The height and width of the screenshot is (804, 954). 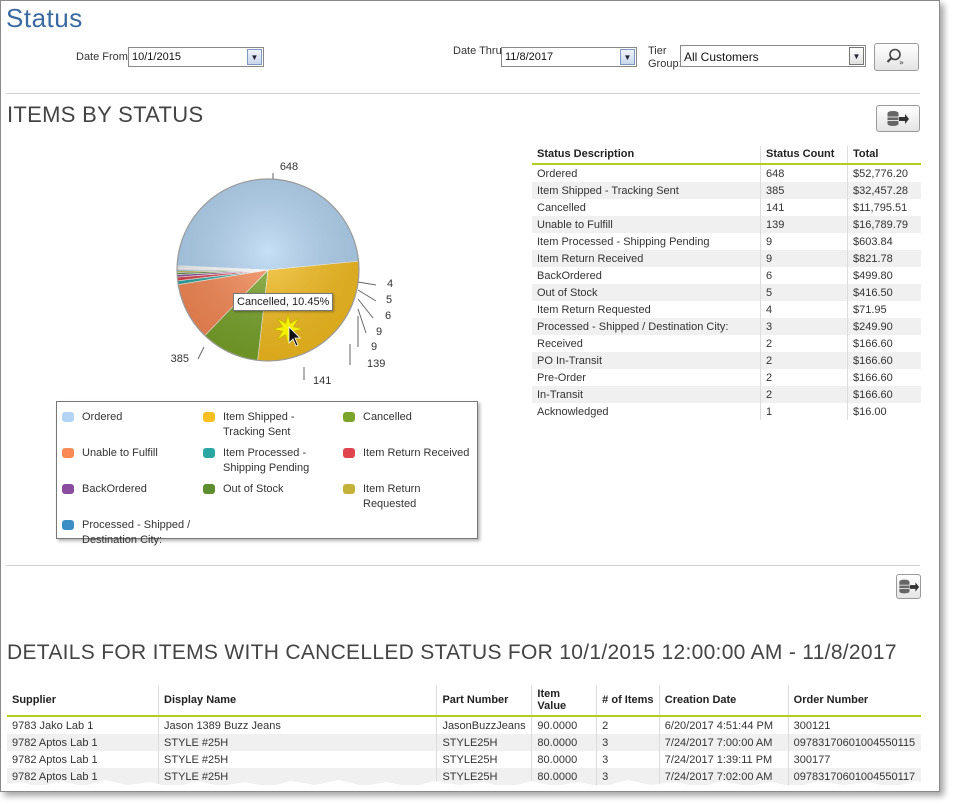 What do you see at coordinates (367, 283) in the screenshot?
I see `leader-line` at bounding box center [367, 283].